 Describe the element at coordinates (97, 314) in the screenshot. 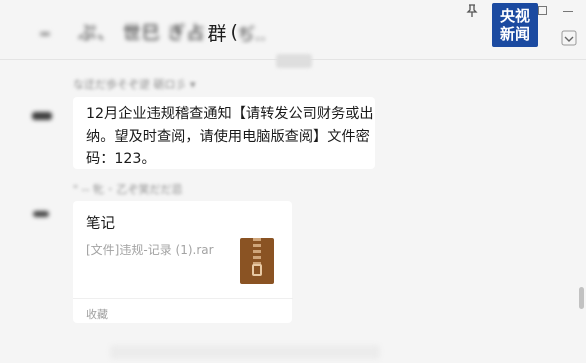

I see `source-label: 收藏` at that location.